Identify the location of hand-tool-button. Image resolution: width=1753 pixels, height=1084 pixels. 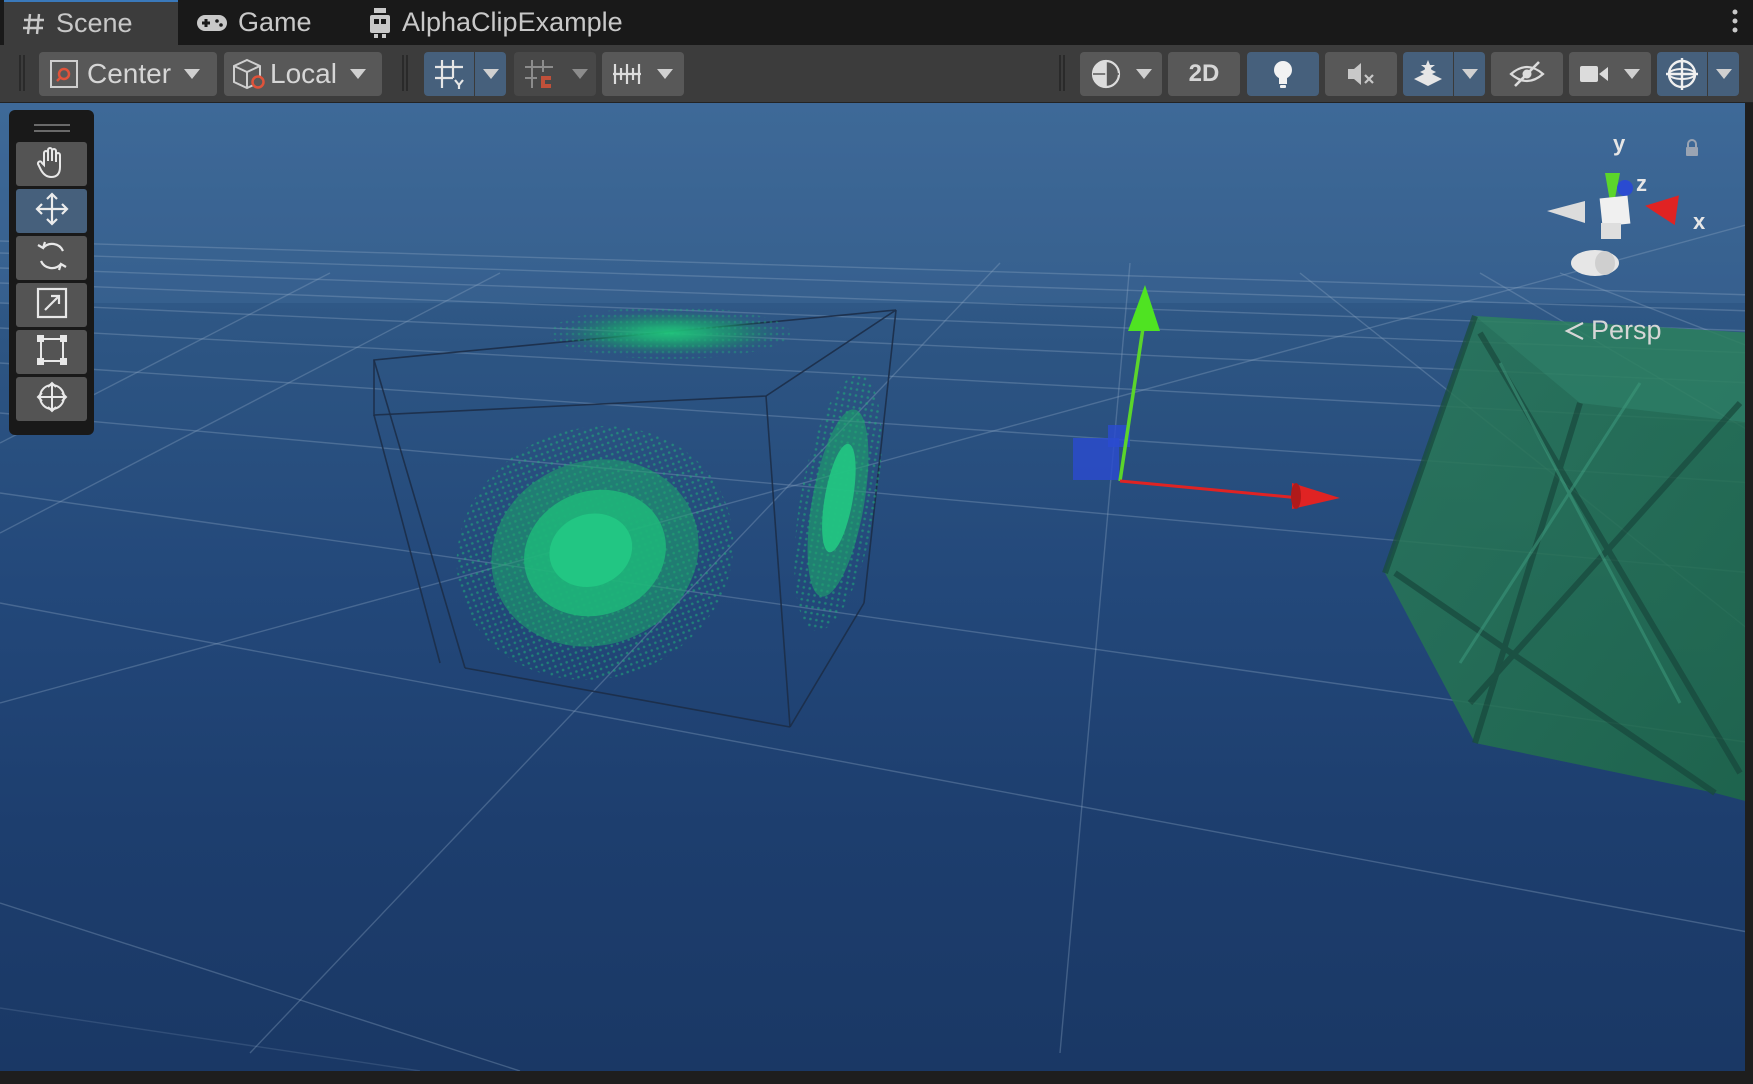
(51, 164).